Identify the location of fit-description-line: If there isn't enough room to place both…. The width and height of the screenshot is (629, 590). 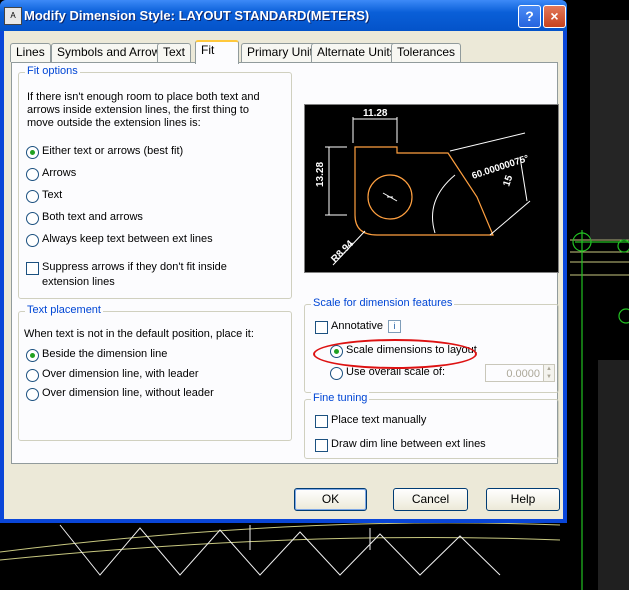
(143, 97).